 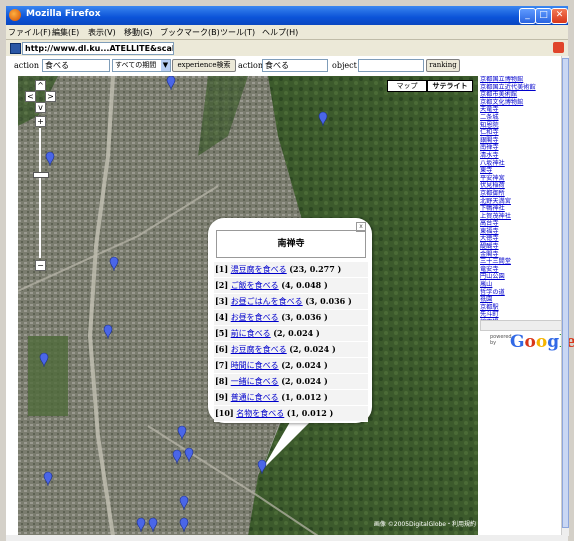 I want to click on pan-right-button: >, so click(x=50, y=96).